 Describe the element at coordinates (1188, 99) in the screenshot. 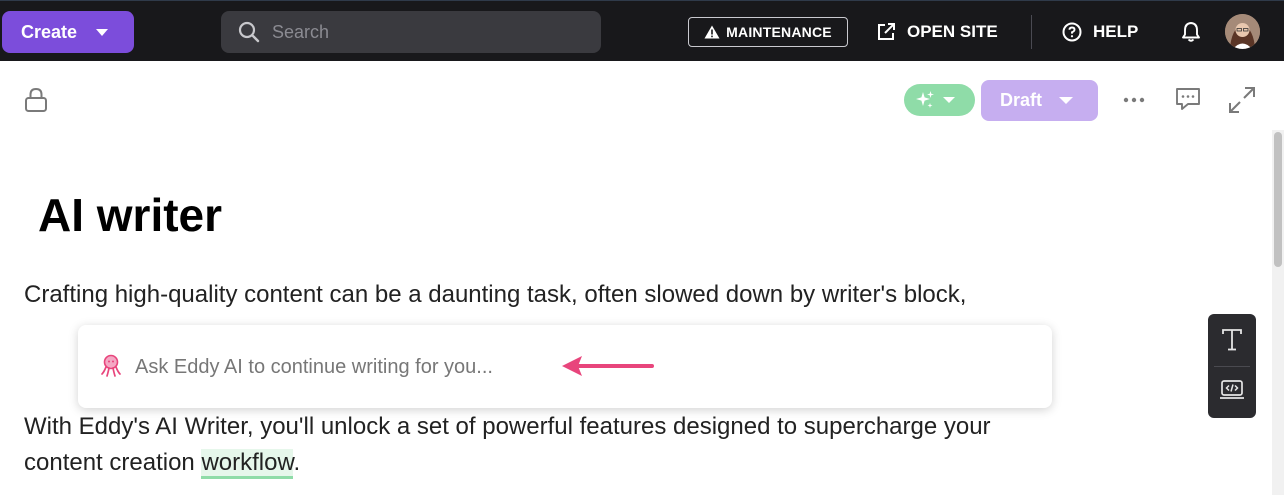

I see `comment-icon` at that location.